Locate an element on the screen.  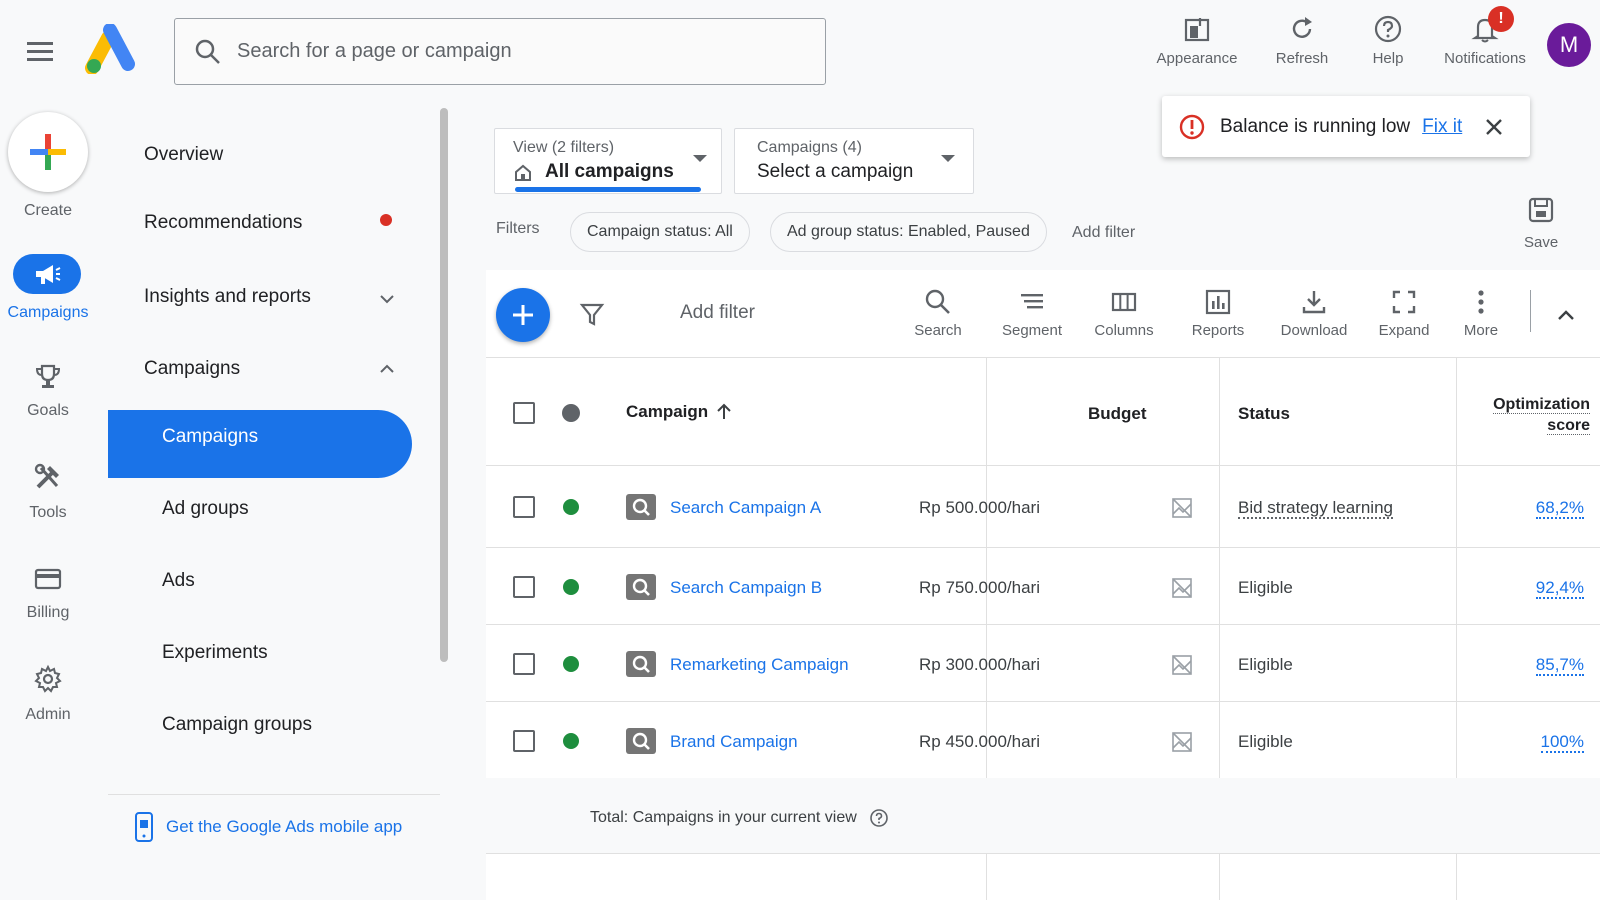
refresh-button: Refresh is located at coordinates (1302, 40).